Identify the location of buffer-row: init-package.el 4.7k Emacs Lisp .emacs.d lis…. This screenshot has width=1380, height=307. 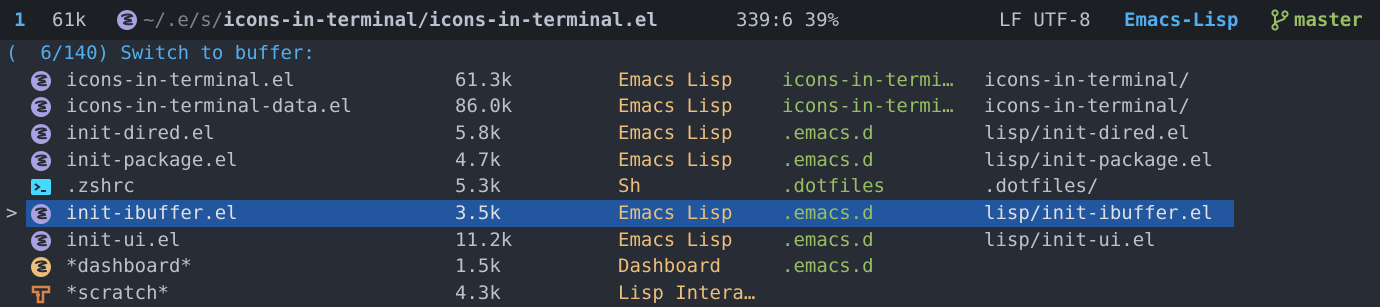
(690, 160).